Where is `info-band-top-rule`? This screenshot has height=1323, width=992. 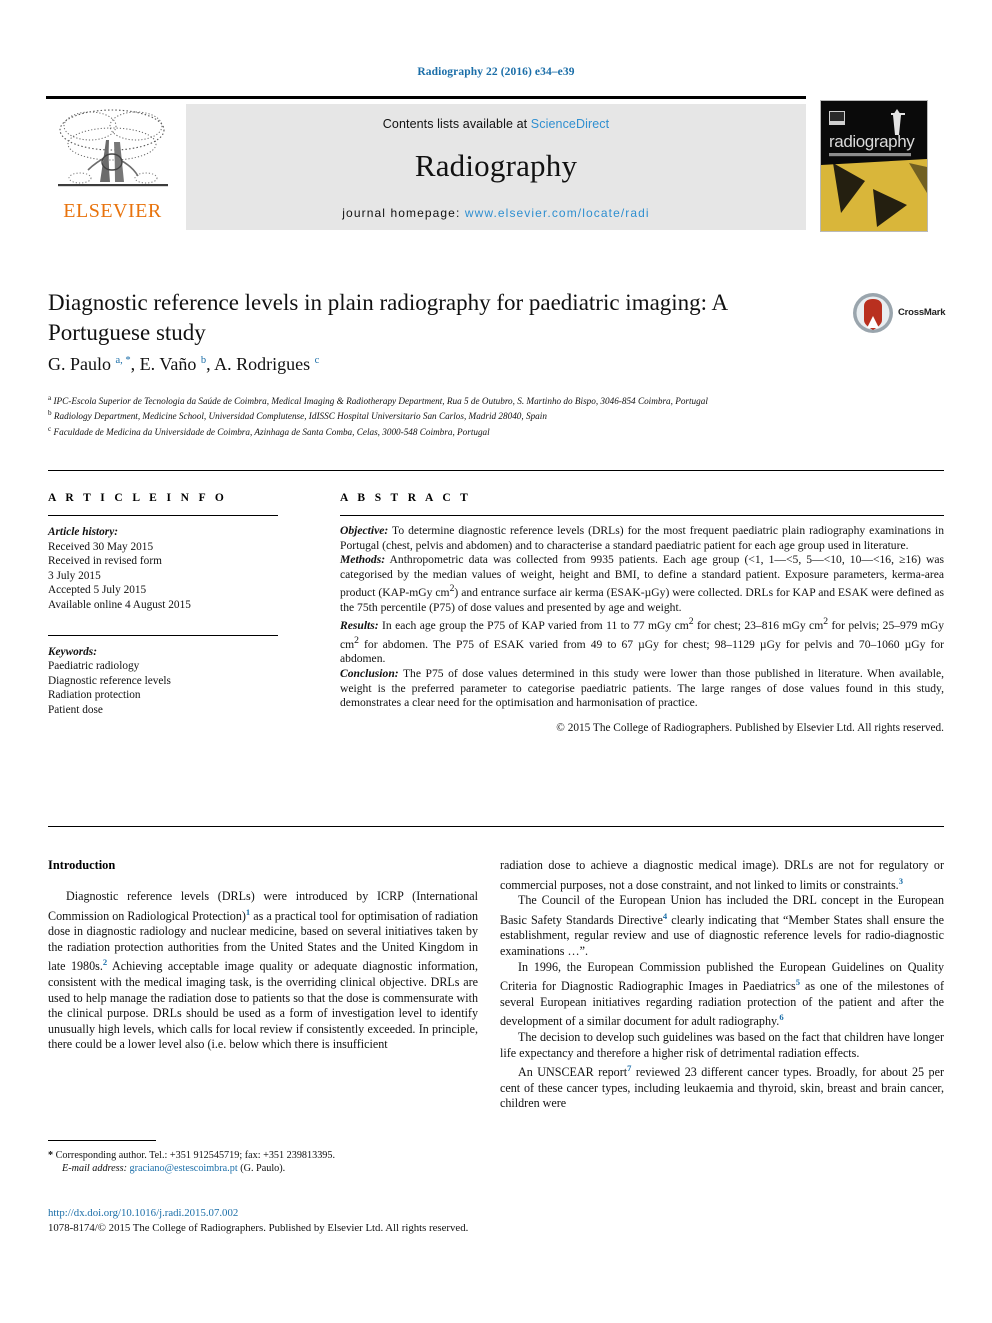 info-band-top-rule is located at coordinates (496, 470).